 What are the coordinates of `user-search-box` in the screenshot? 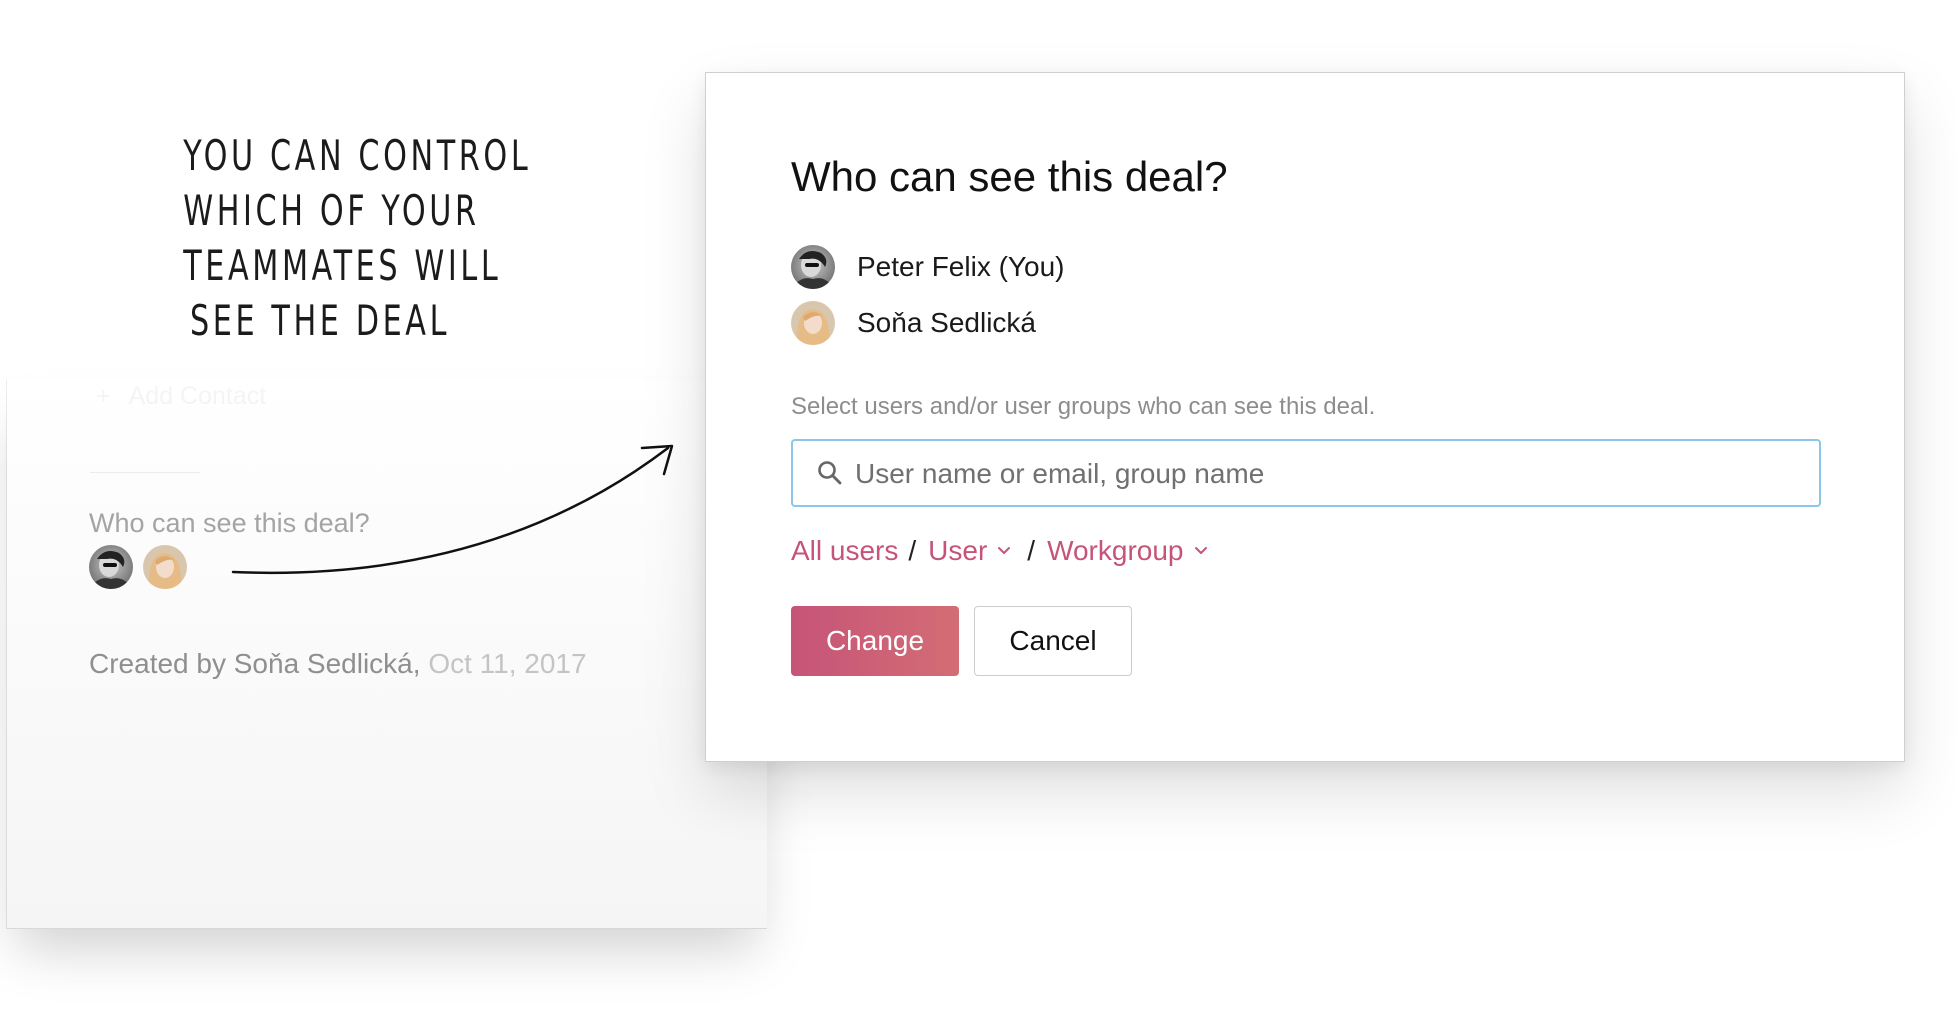 It's located at (1306, 473).